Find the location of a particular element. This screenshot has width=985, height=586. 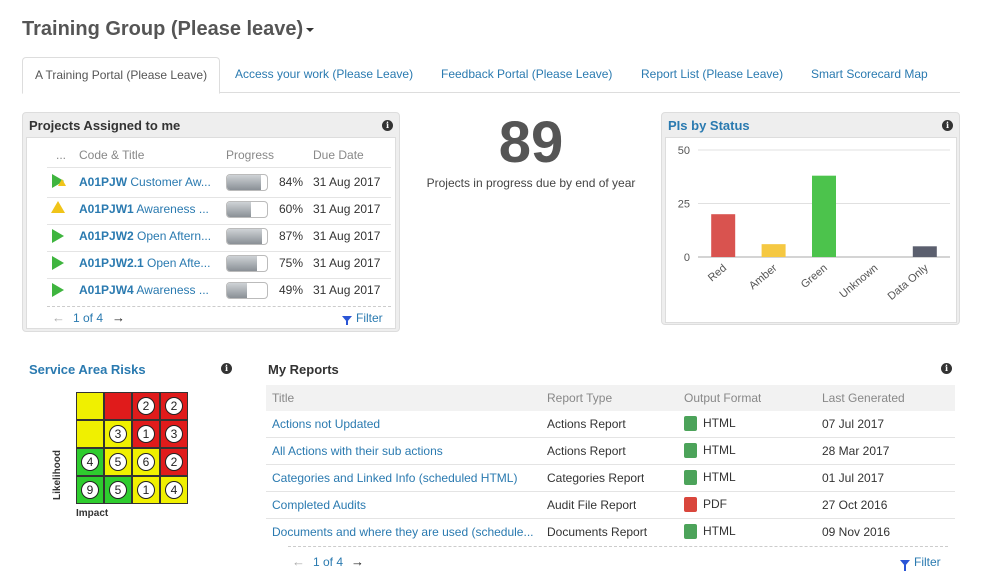

tab-training-portal: A Training Portal (Please Leave) is located at coordinates (121, 75).